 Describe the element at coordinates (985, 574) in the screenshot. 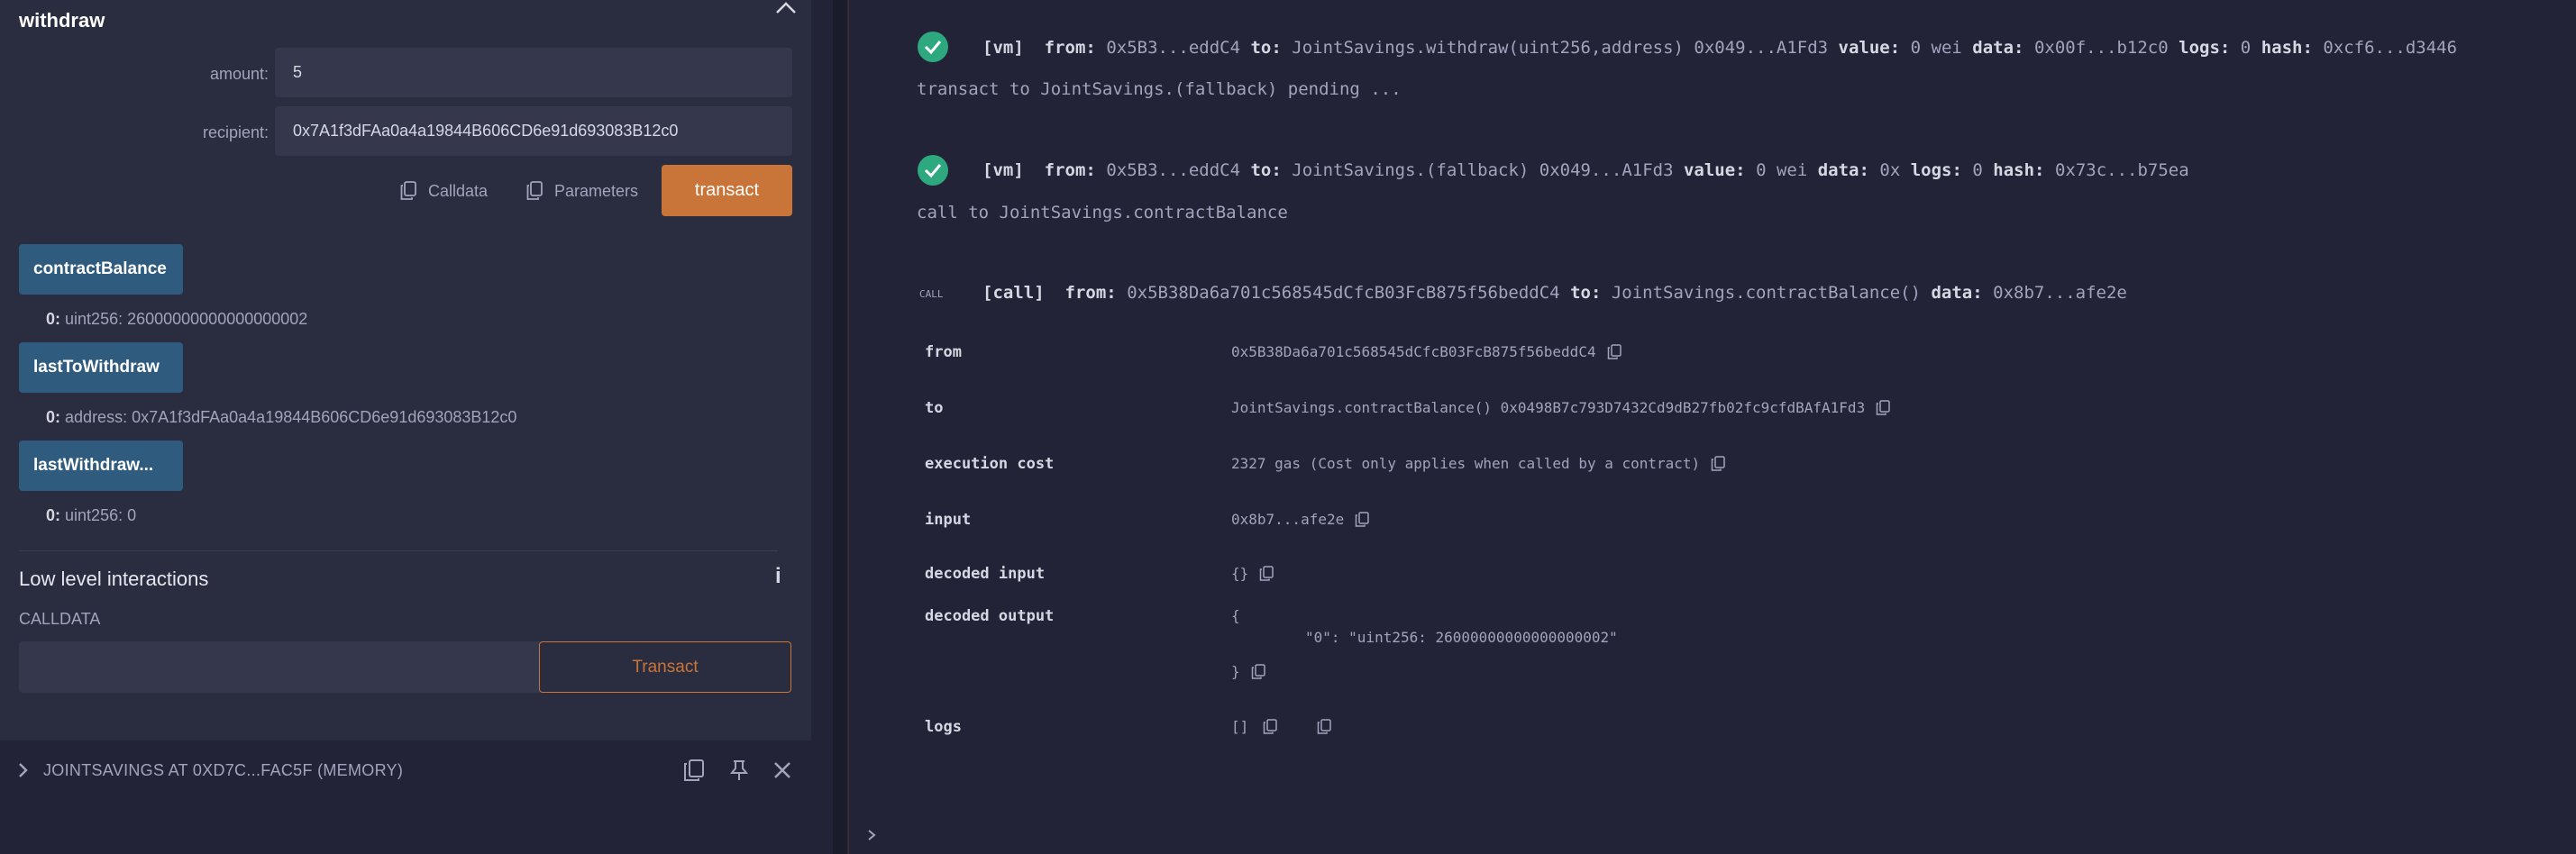

I see `decoded-input-key: decoded input` at that location.